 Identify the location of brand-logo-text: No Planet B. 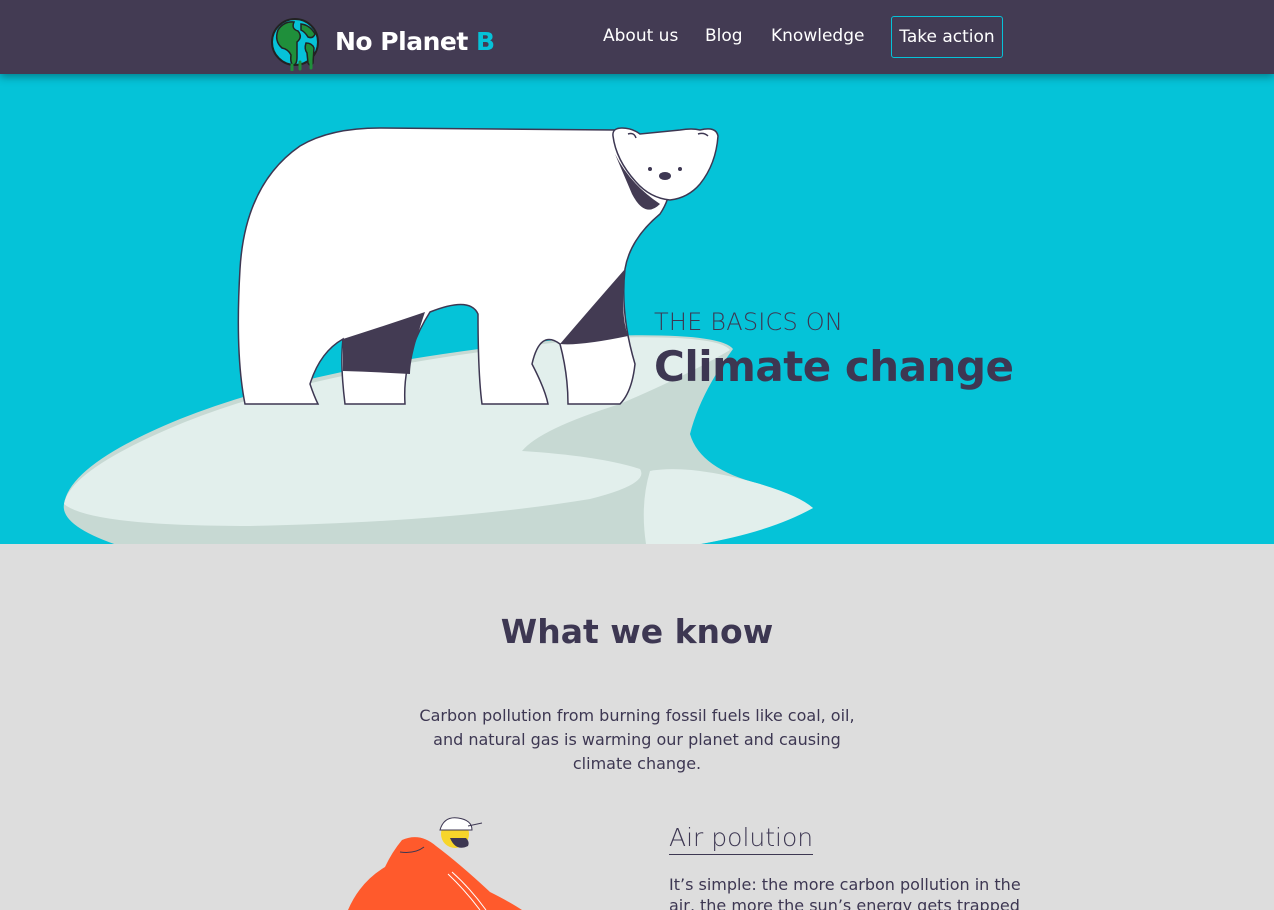
(415, 41).